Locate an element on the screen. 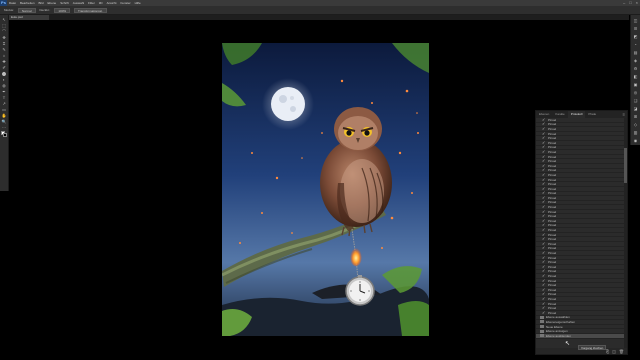 The width and height of the screenshot is (640, 360). document-tab: Eule.psd is located at coordinates (29, 17).